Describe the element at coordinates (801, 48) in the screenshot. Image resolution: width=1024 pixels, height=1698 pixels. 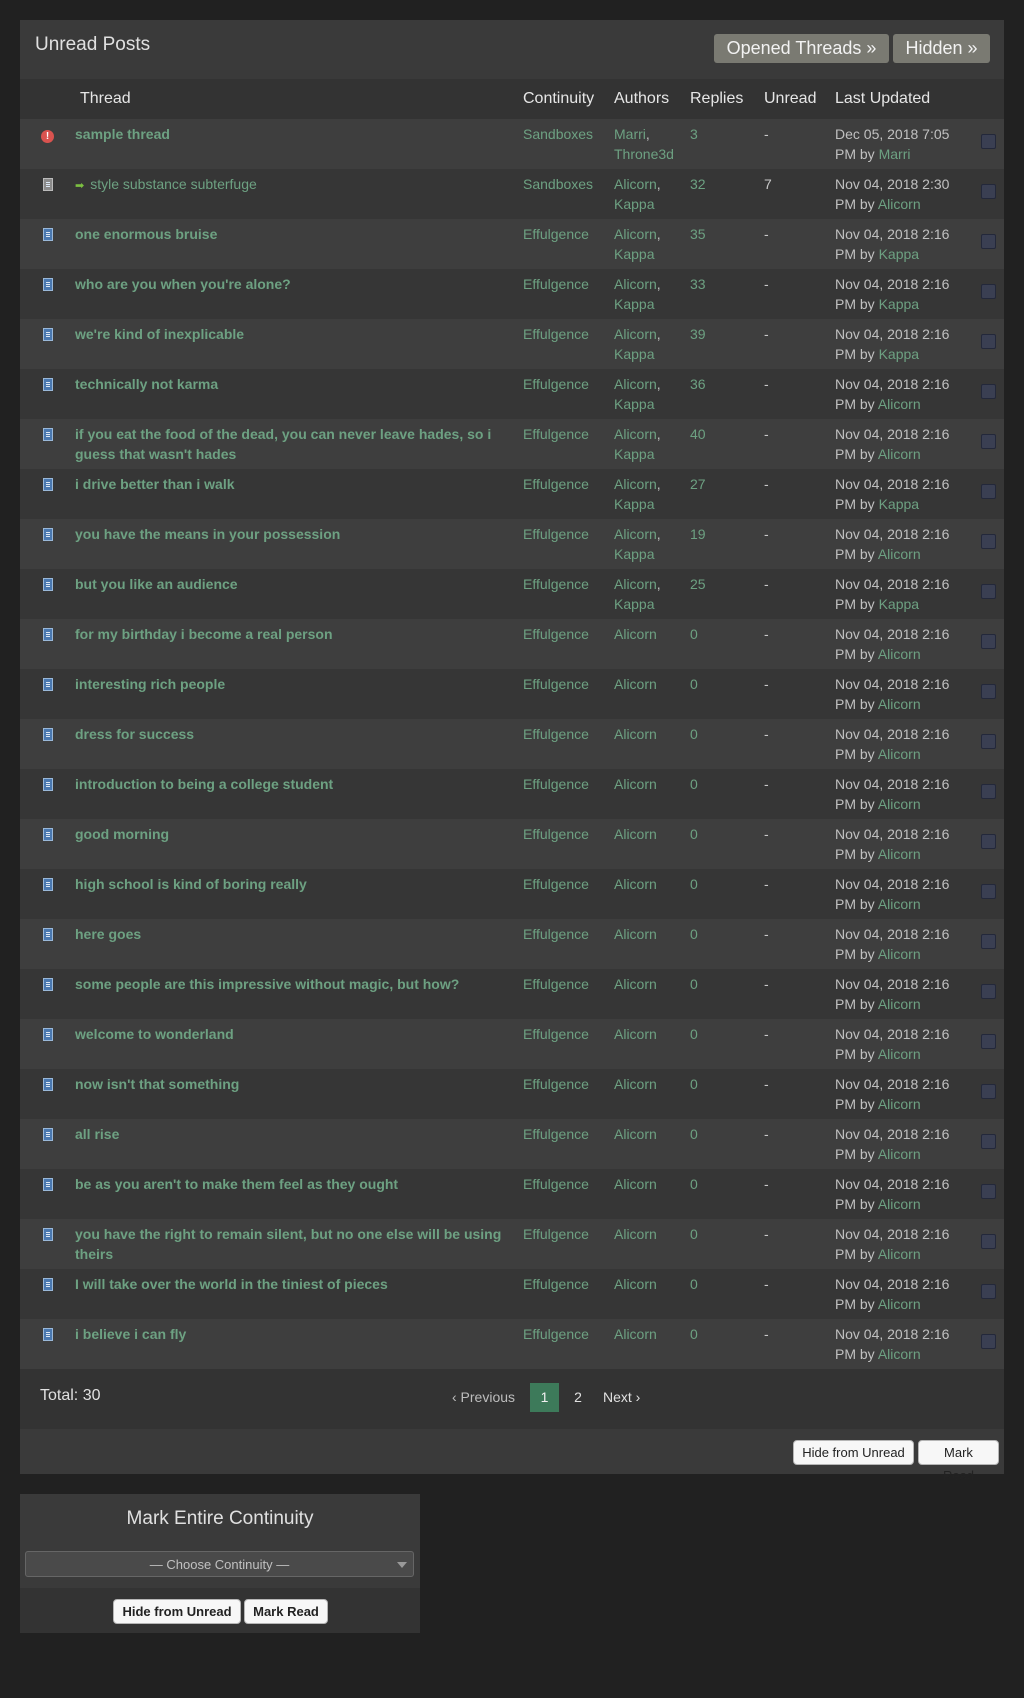
I see `opened-threads-button: Opened Threads »` at that location.